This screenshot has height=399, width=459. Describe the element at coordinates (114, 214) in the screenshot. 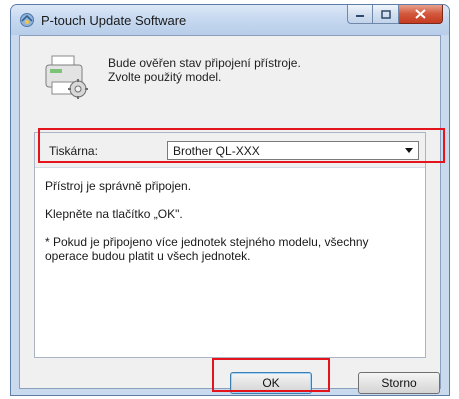

I see `message-press-ok: Klepněte na tlačítko „OK".` at that location.